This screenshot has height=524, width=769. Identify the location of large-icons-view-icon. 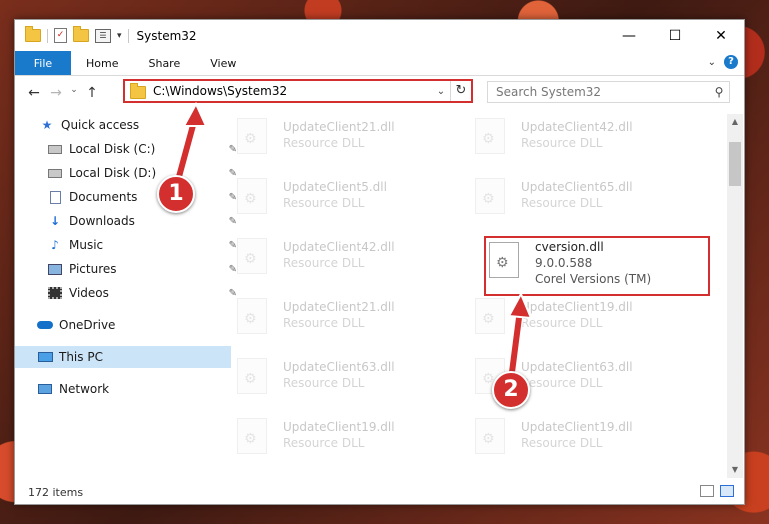
(727, 491).